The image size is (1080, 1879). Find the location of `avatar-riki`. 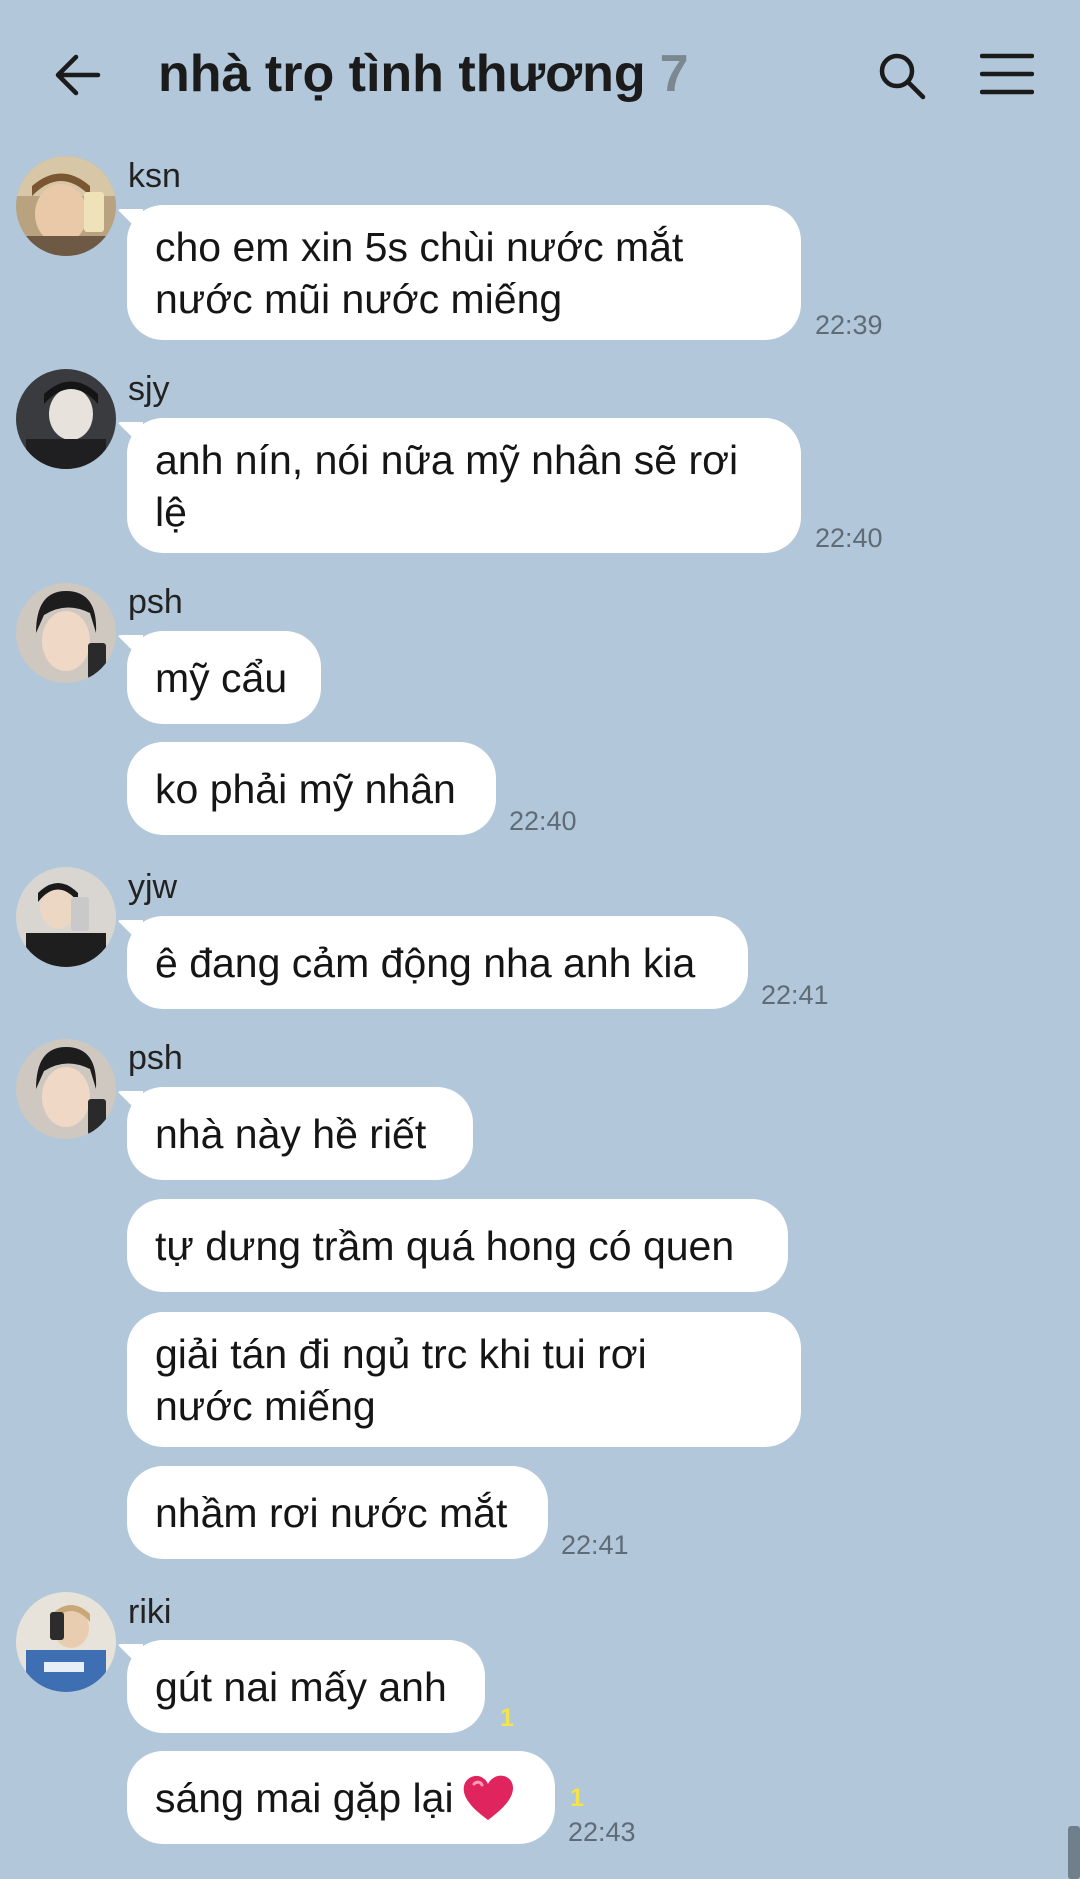

avatar-riki is located at coordinates (66, 1642).